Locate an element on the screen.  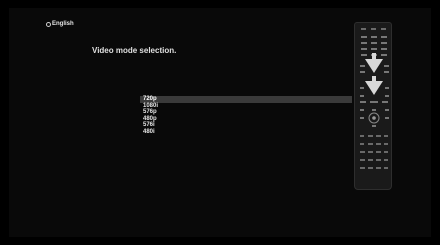
video-mode-option: 480i is located at coordinates (246, 132).